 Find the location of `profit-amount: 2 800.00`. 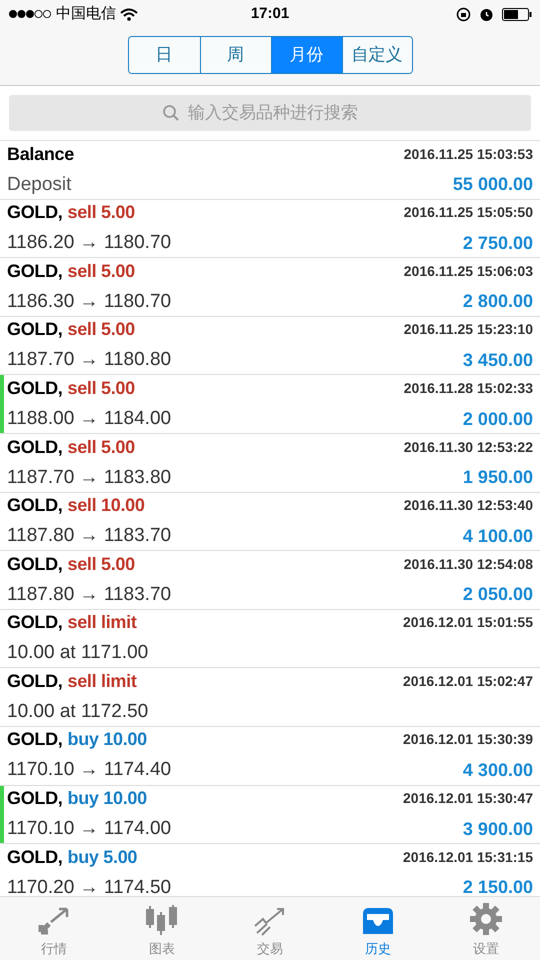

profit-amount: 2 800.00 is located at coordinates (497, 302).